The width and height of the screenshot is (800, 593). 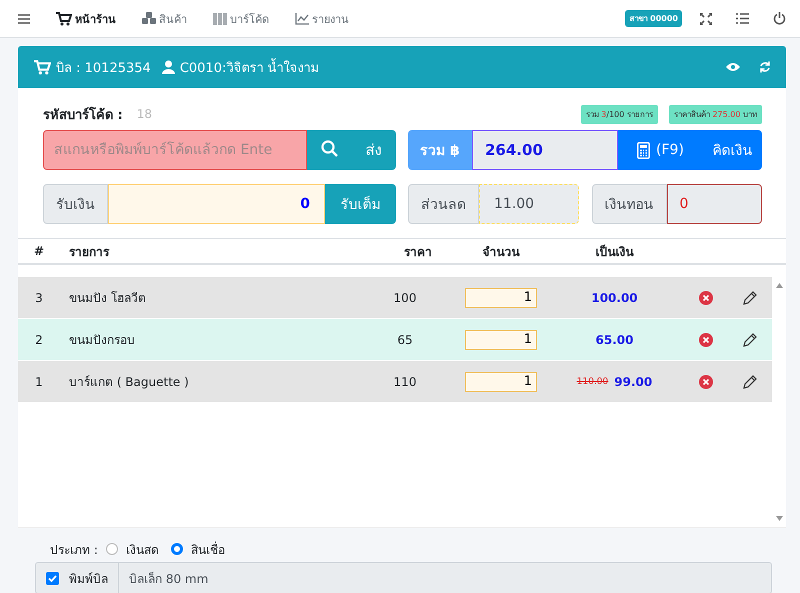 I want to click on column-header: จำนวน, so click(x=501, y=252).